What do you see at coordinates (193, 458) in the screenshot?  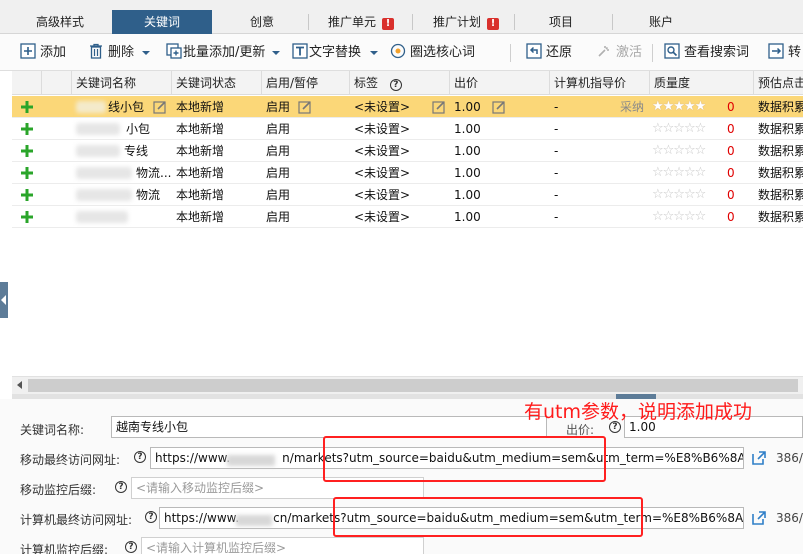 I see `mobile-url-prefix: https://www.` at bounding box center [193, 458].